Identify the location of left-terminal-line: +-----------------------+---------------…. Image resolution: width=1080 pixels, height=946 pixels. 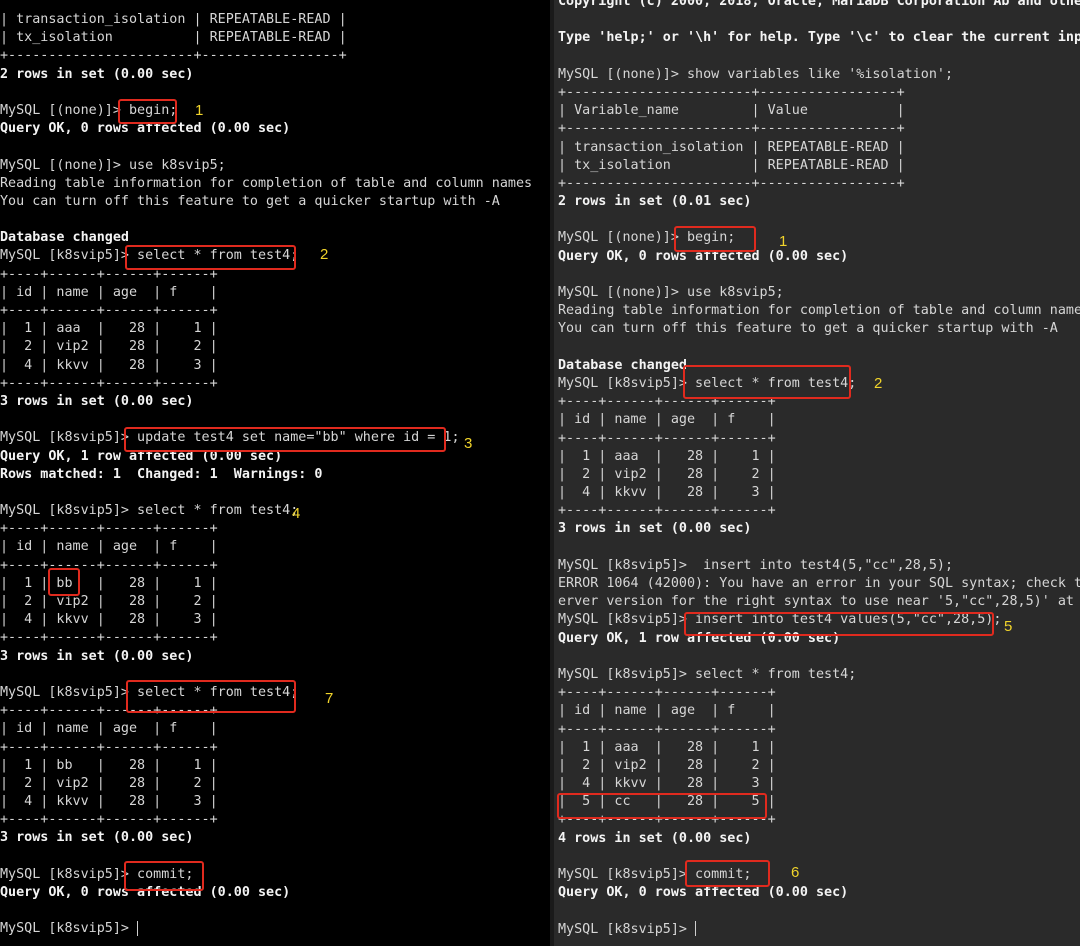
(173, 56).